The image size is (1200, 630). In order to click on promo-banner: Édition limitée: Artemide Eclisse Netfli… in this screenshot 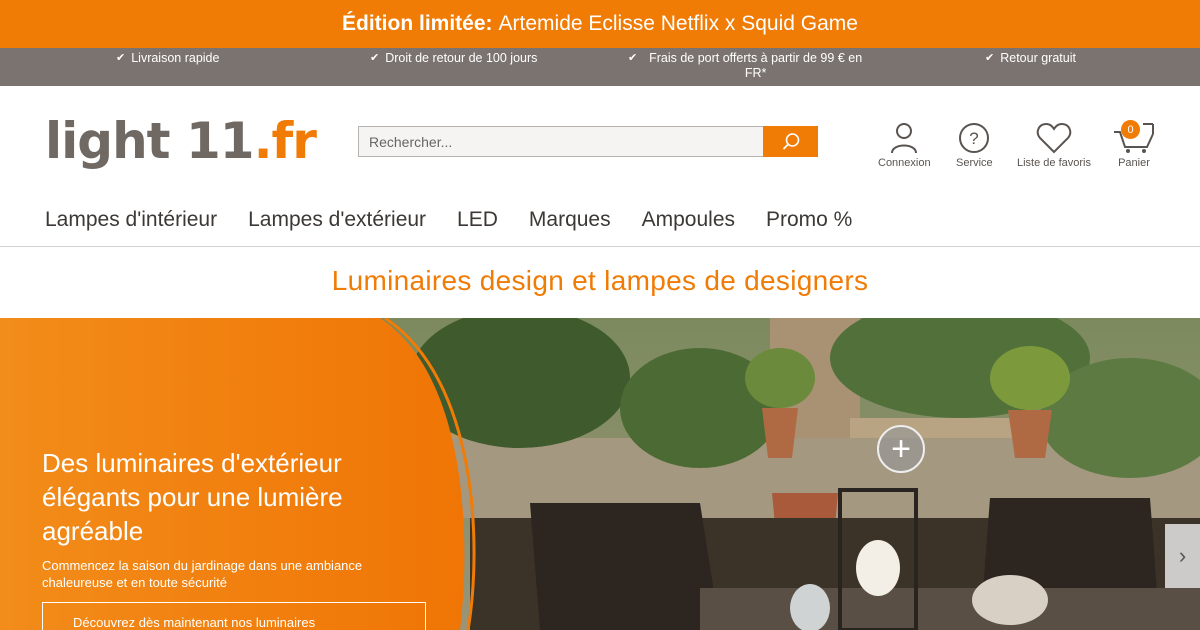, I will do `click(600, 24)`.